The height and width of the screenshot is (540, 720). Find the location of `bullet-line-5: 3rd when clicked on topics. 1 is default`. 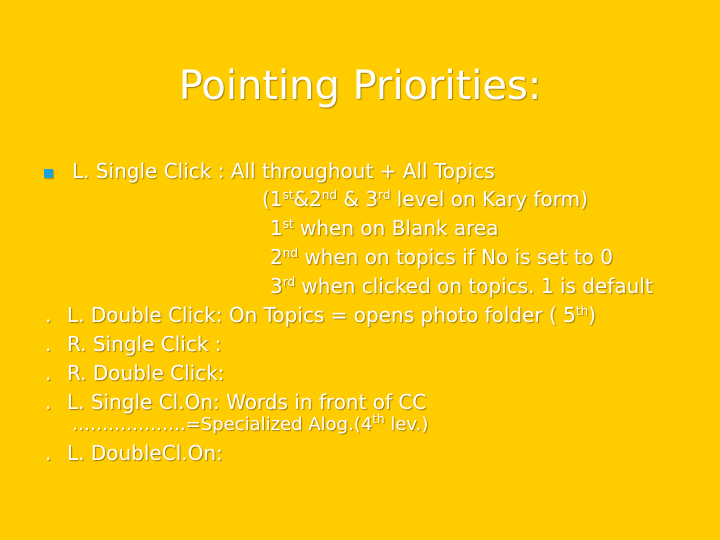

bullet-line-5: 3rd when clicked on topics. 1 is default is located at coordinates (461, 286).